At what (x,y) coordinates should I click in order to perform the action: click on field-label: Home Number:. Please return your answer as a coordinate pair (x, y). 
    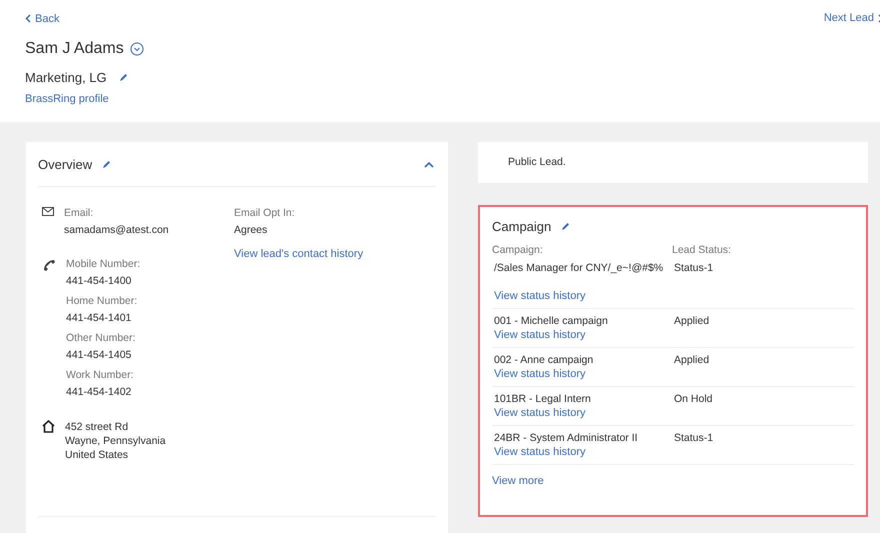
    Looking at the image, I should click on (102, 301).